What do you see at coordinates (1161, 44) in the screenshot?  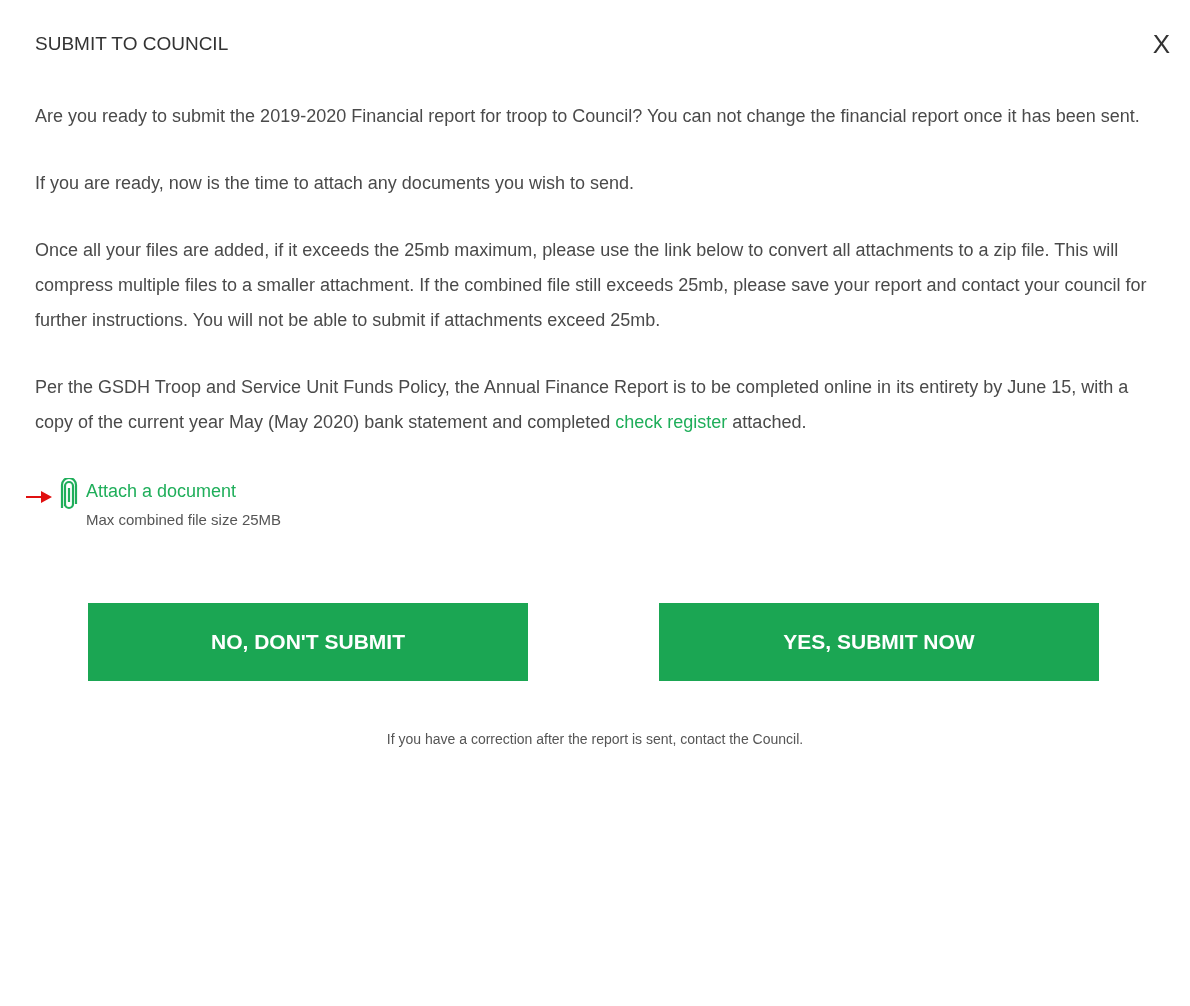 I see `close-button: X` at bounding box center [1161, 44].